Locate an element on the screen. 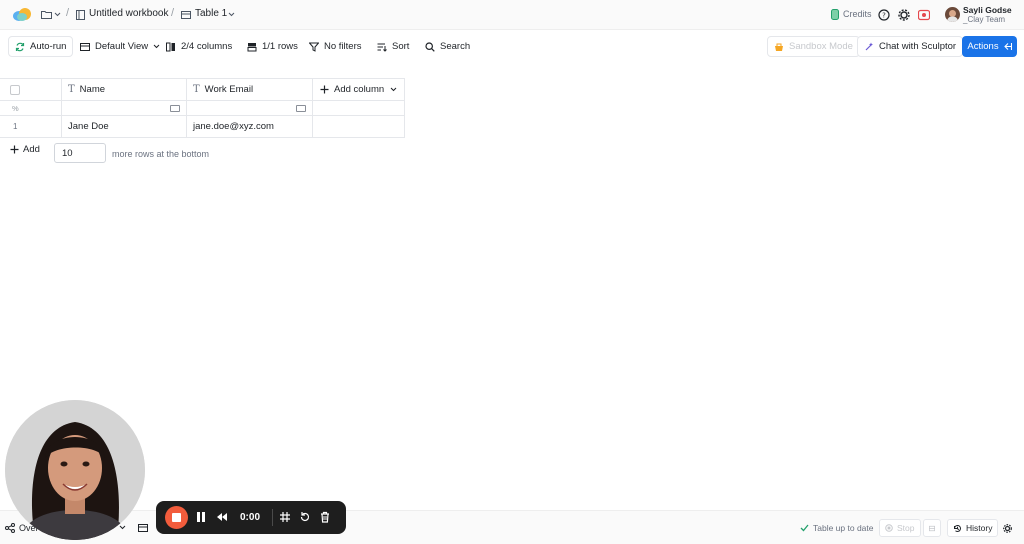 The image size is (1024, 544). layout-icon is located at coordinates (932, 528).